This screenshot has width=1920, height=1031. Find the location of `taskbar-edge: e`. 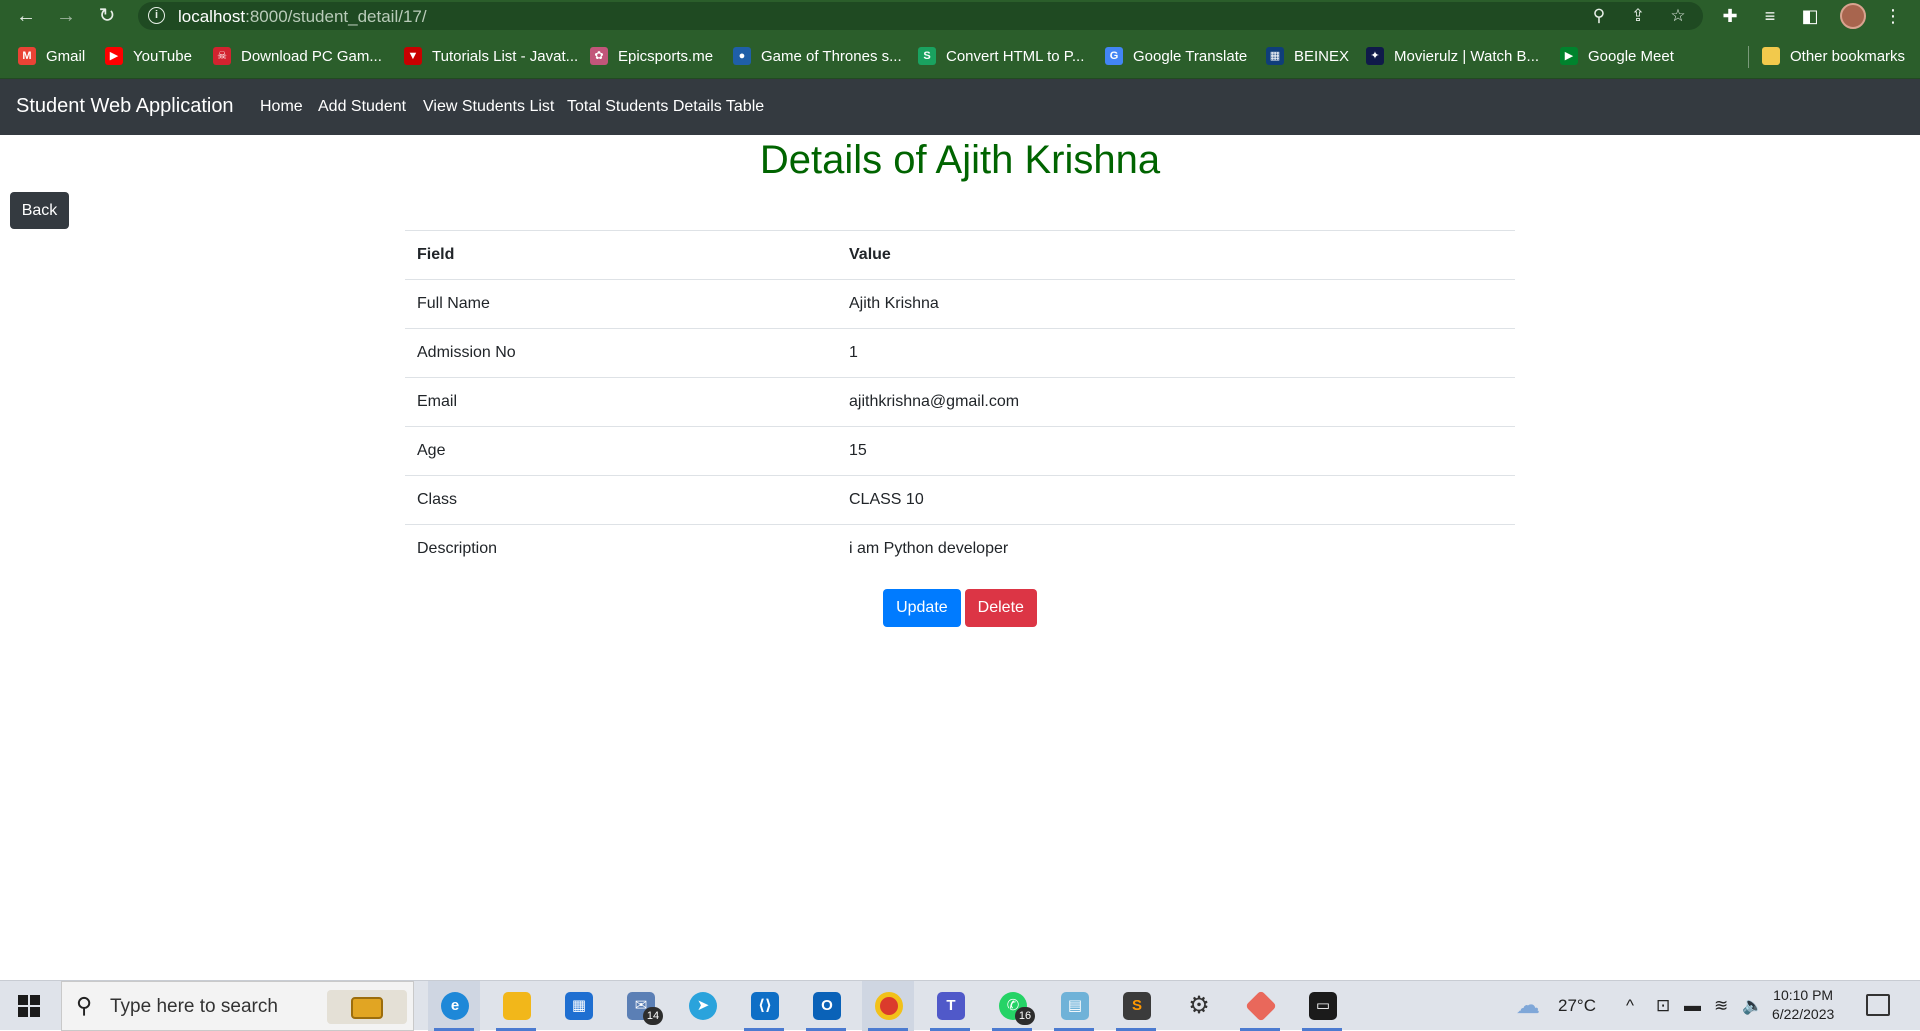

taskbar-edge: e is located at coordinates (454, 1006).